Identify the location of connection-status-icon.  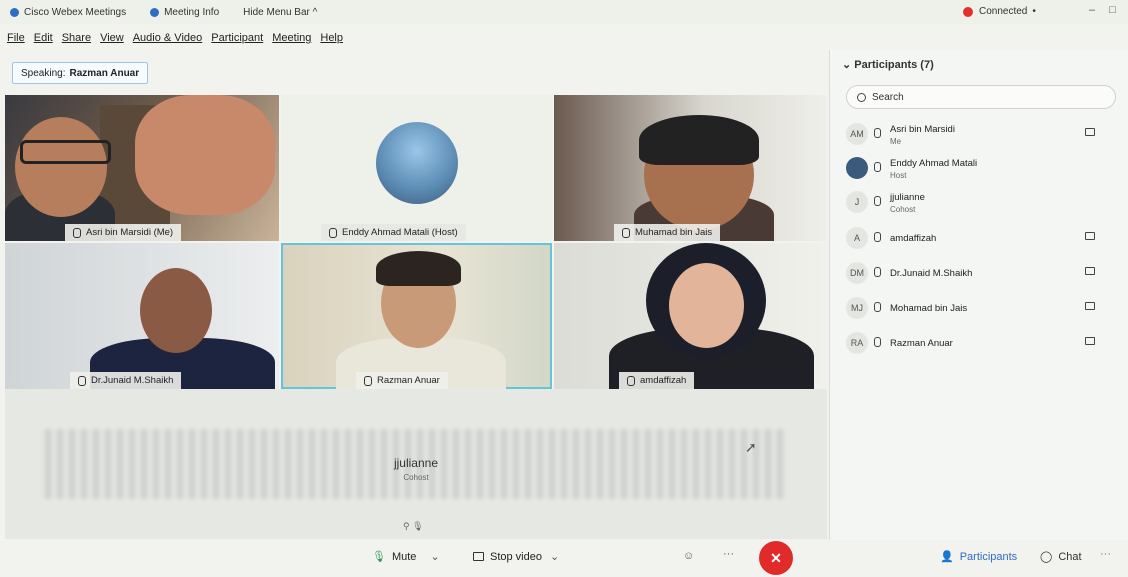
(968, 11).